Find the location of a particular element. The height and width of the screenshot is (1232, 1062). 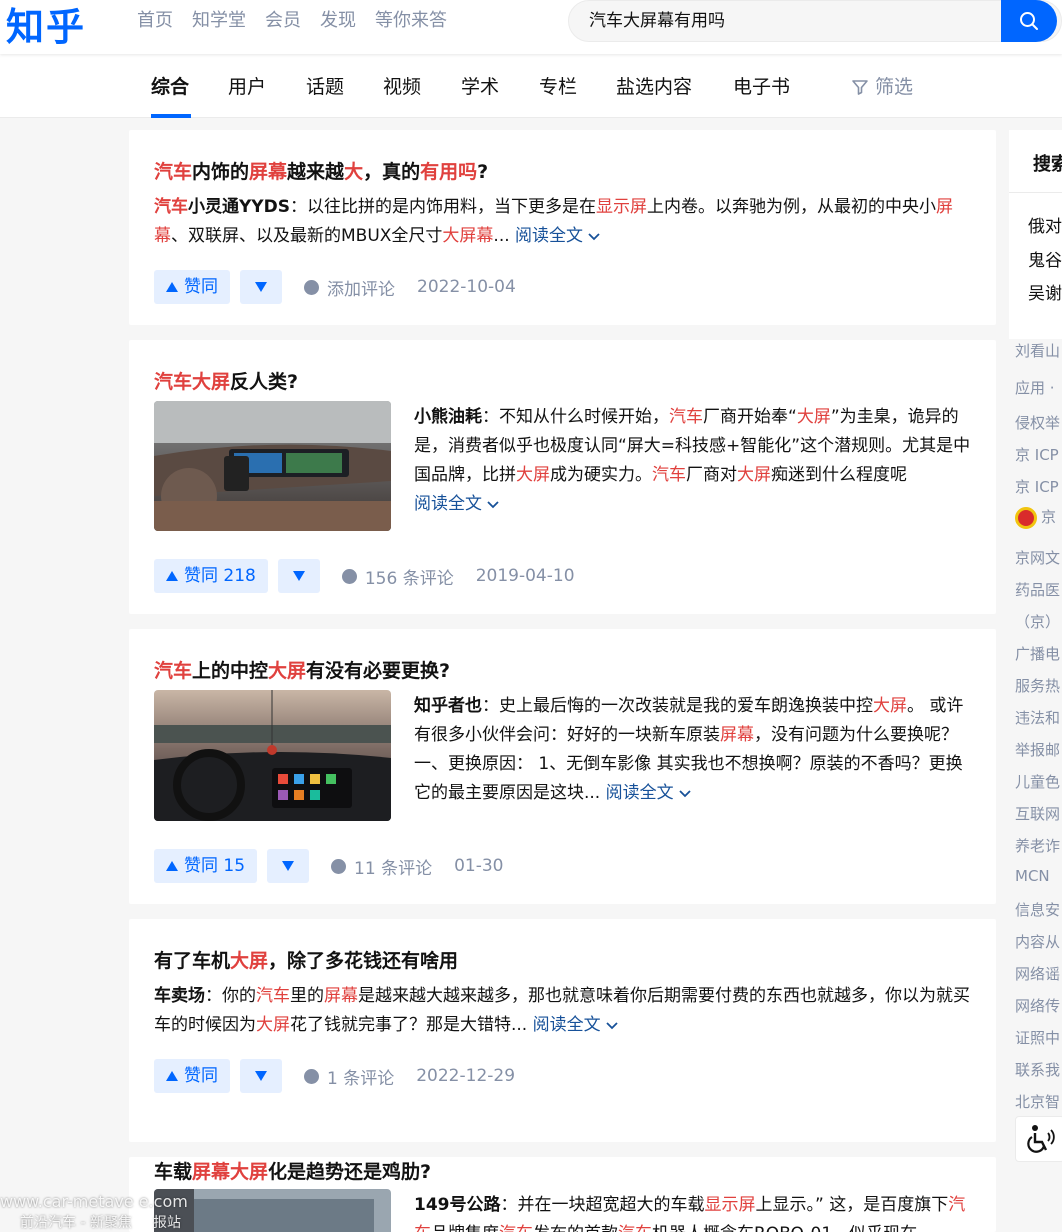

hot-search-item: 鬼谷 is located at coordinates (1045, 258).